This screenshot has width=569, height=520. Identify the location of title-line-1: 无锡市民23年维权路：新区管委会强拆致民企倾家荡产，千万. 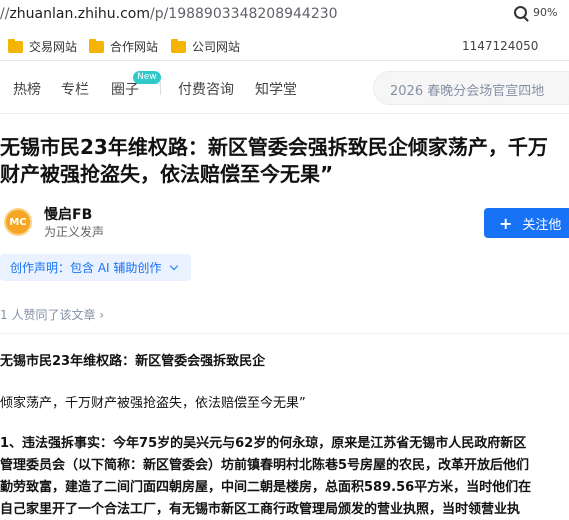
(274, 147).